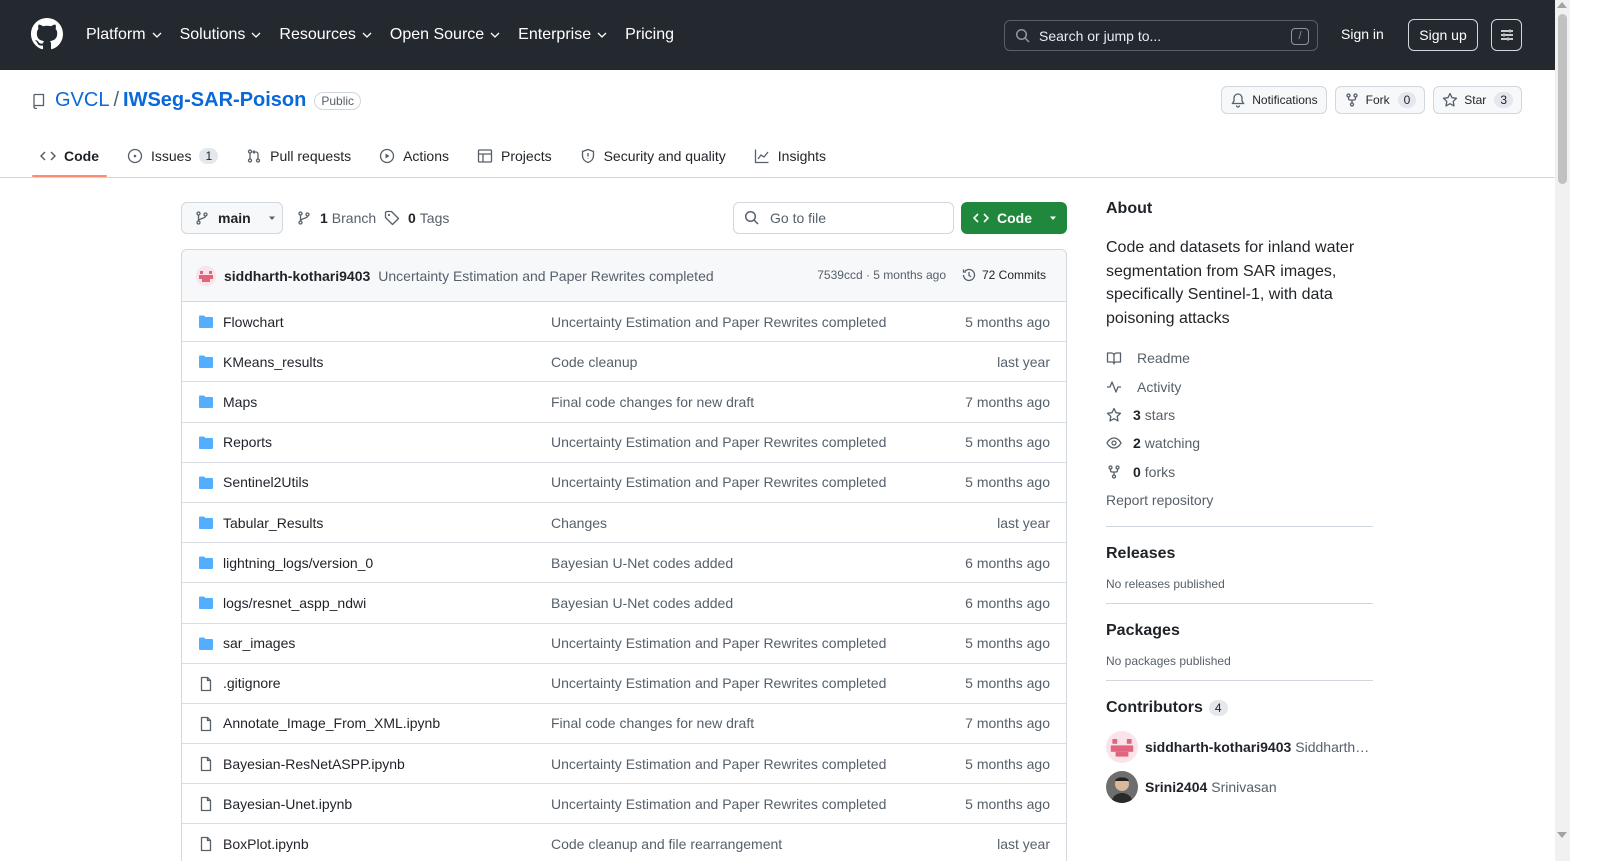  Describe the element at coordinates (266, 844) in the screenshot. I see `file-name-link: BoxPlot.ipynb` at that location.